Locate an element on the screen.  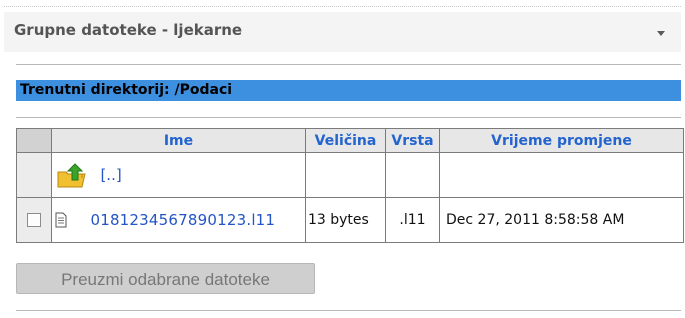
download-selected-button: Preuzmi odabrane datoteke is located at coordinates (165, 278).